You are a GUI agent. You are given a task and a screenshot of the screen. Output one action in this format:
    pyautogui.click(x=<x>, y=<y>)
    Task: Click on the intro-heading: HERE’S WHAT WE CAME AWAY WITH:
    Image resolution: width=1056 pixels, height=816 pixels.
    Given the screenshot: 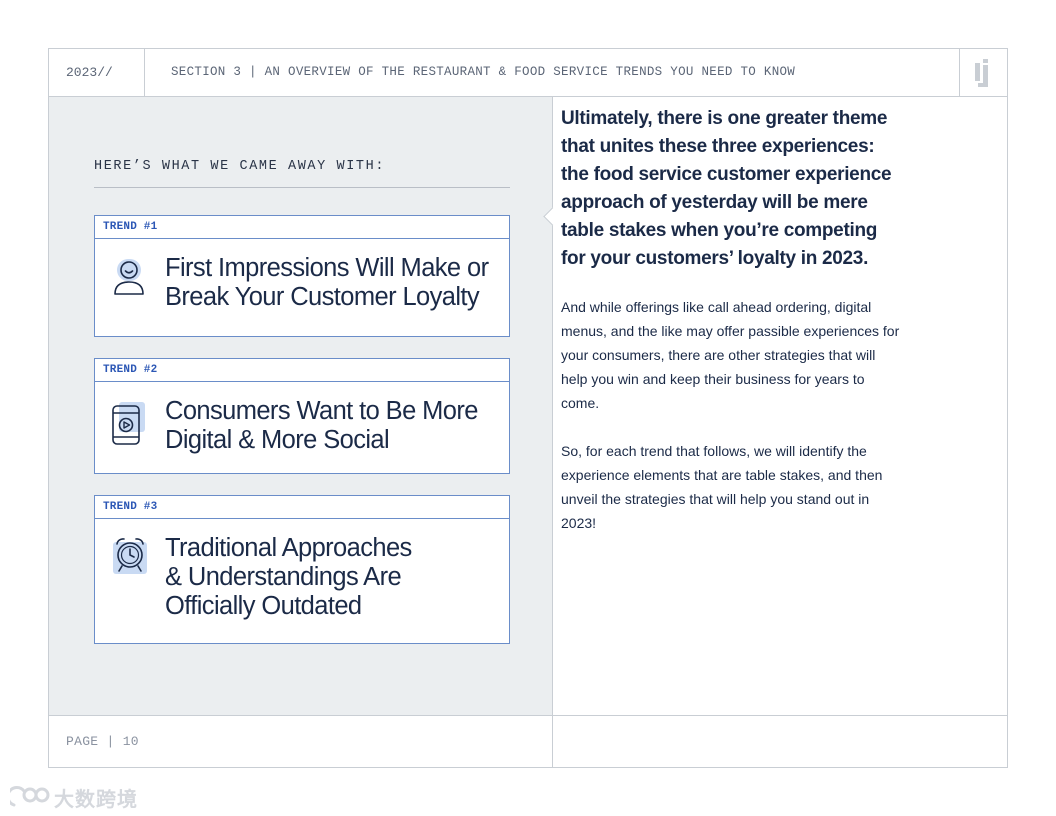 What is the action you would take?
    pyautogui.click(x=240, y=166)
    